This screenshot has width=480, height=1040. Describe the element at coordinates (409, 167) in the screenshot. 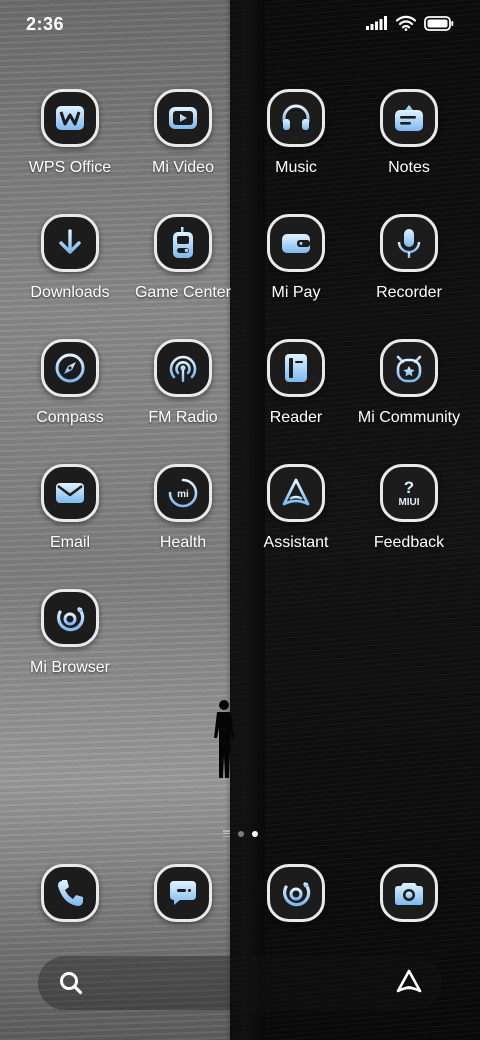

I see `app-label: Notes` at that location.